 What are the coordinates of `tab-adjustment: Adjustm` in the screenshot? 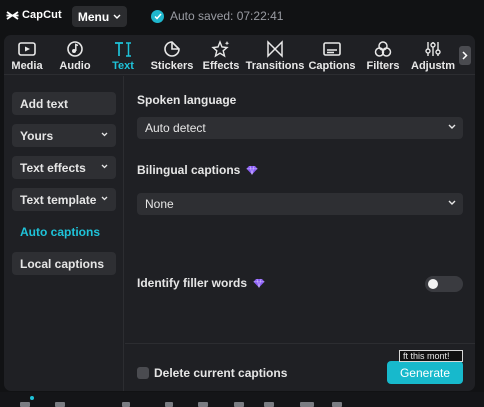 It's located at (433, 55).